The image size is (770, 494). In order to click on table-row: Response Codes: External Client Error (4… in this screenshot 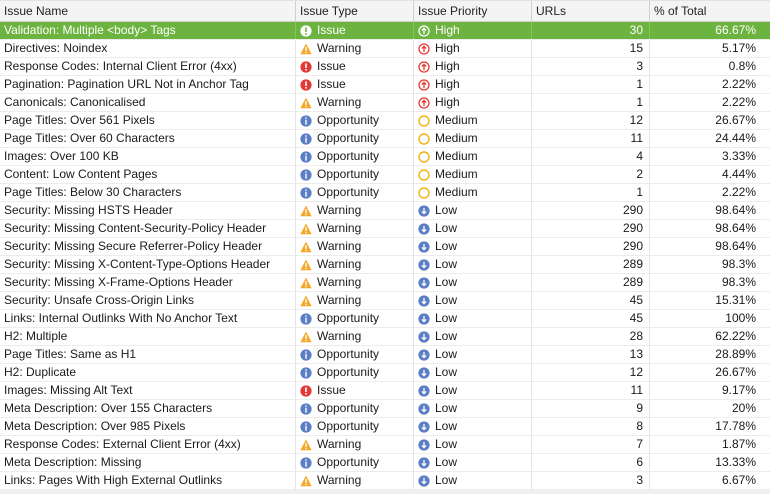, I will do `click(385, 445)`.